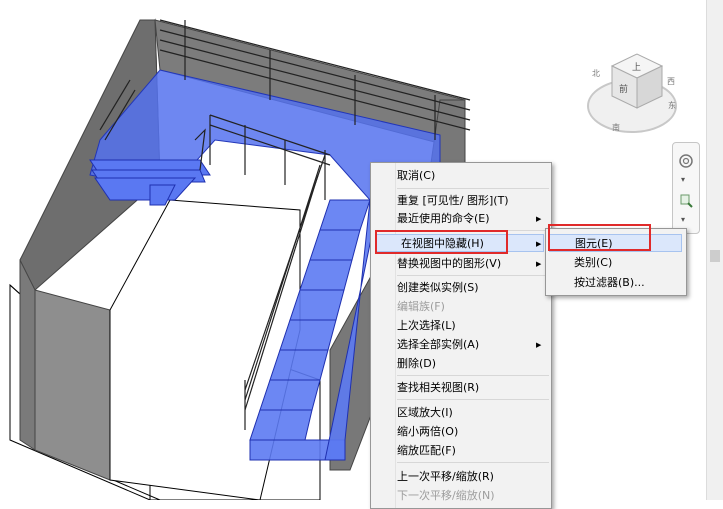  I want to click on highlight-box-hide-in-view, so click(441, 242).